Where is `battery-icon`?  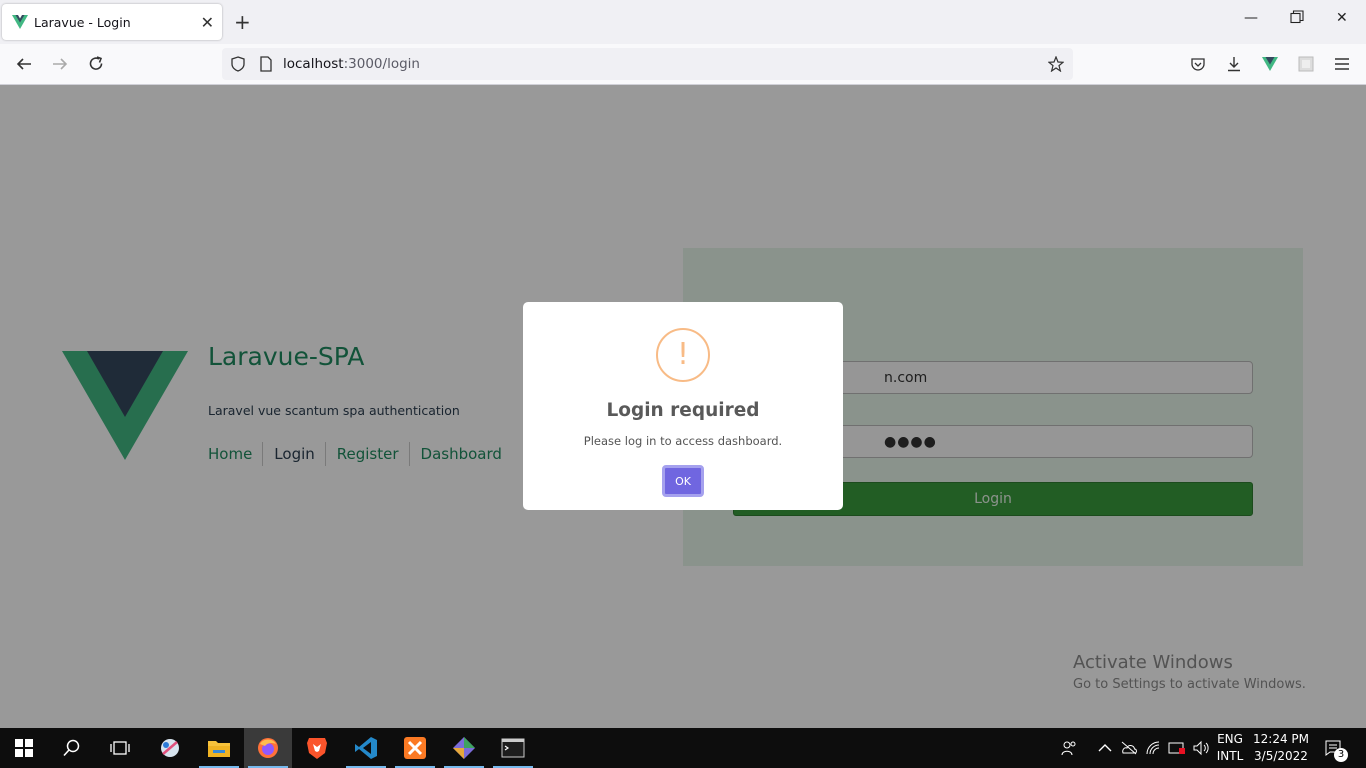 battery-icon is located at coordinates (1177, 748).